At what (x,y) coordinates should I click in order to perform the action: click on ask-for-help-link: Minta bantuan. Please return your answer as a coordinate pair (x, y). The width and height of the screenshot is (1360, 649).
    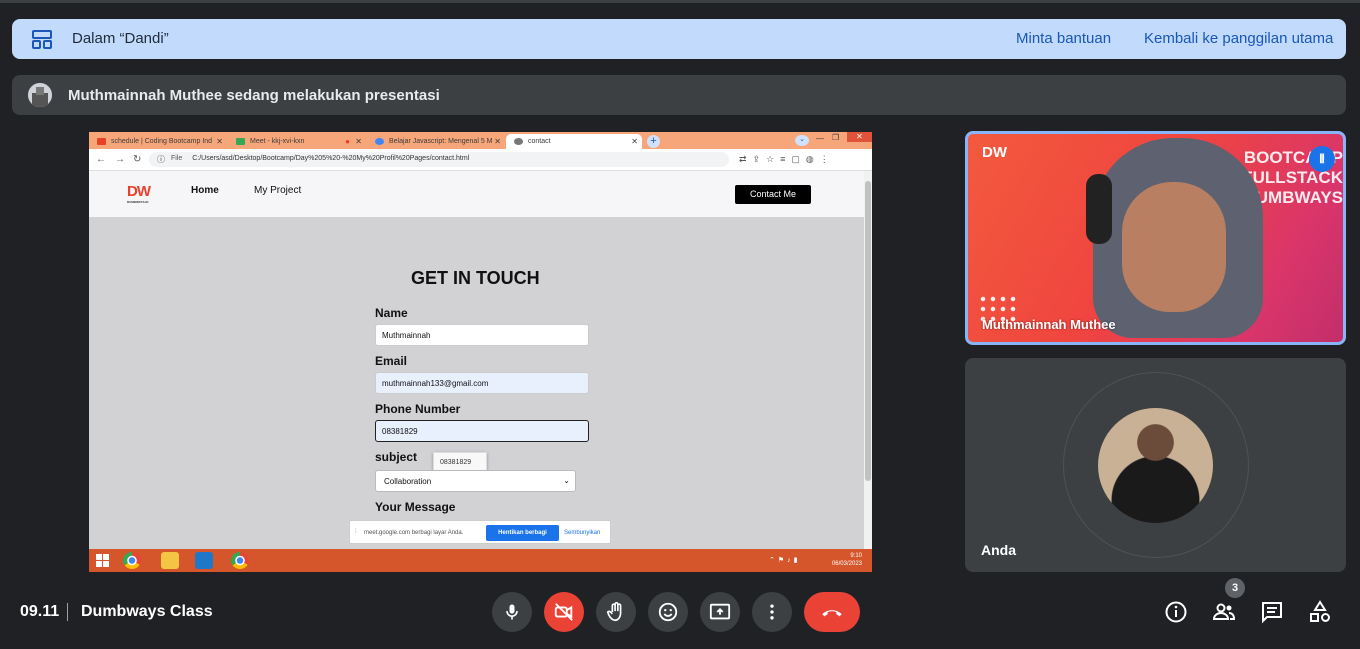
    Looking at the image, I should click on (1063, 38).